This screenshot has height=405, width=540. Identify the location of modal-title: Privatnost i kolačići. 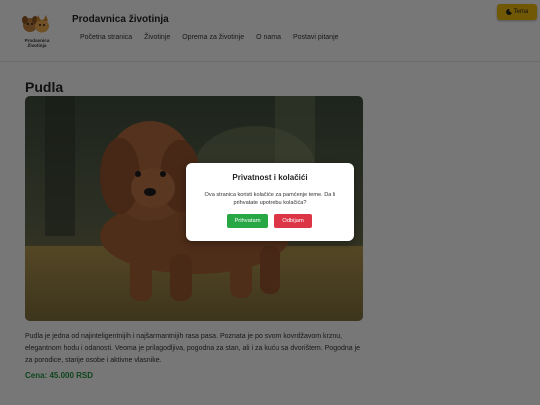
(270, 177).